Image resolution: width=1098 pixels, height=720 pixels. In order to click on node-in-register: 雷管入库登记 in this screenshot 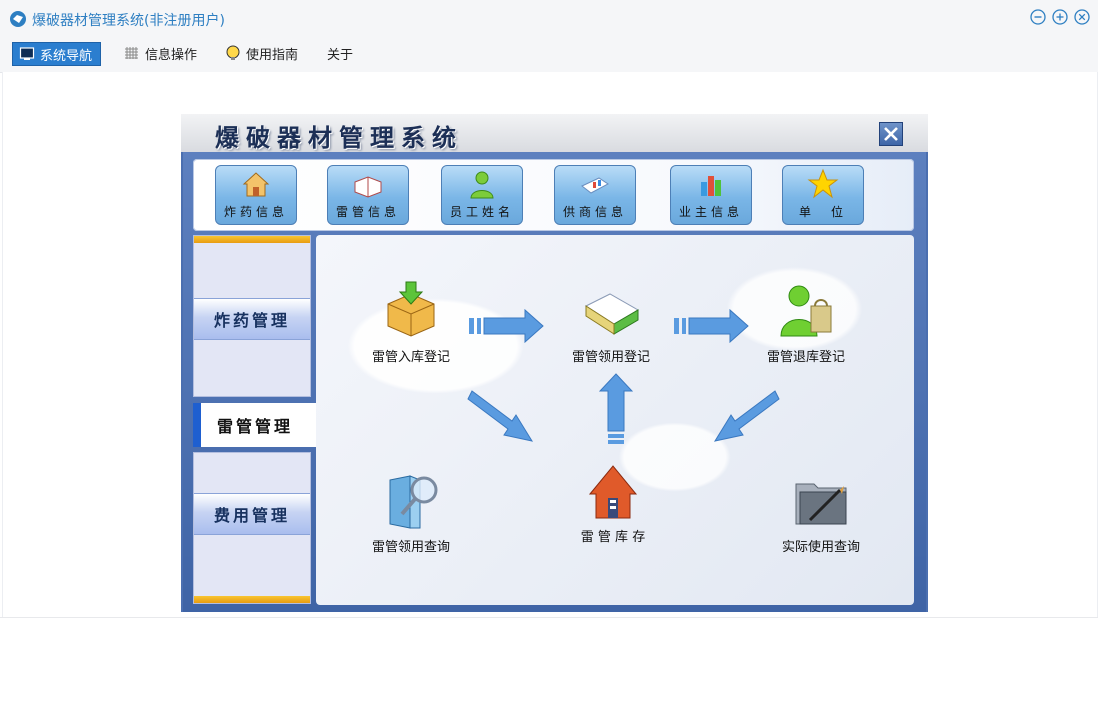, I will do `click(411, 322)`.